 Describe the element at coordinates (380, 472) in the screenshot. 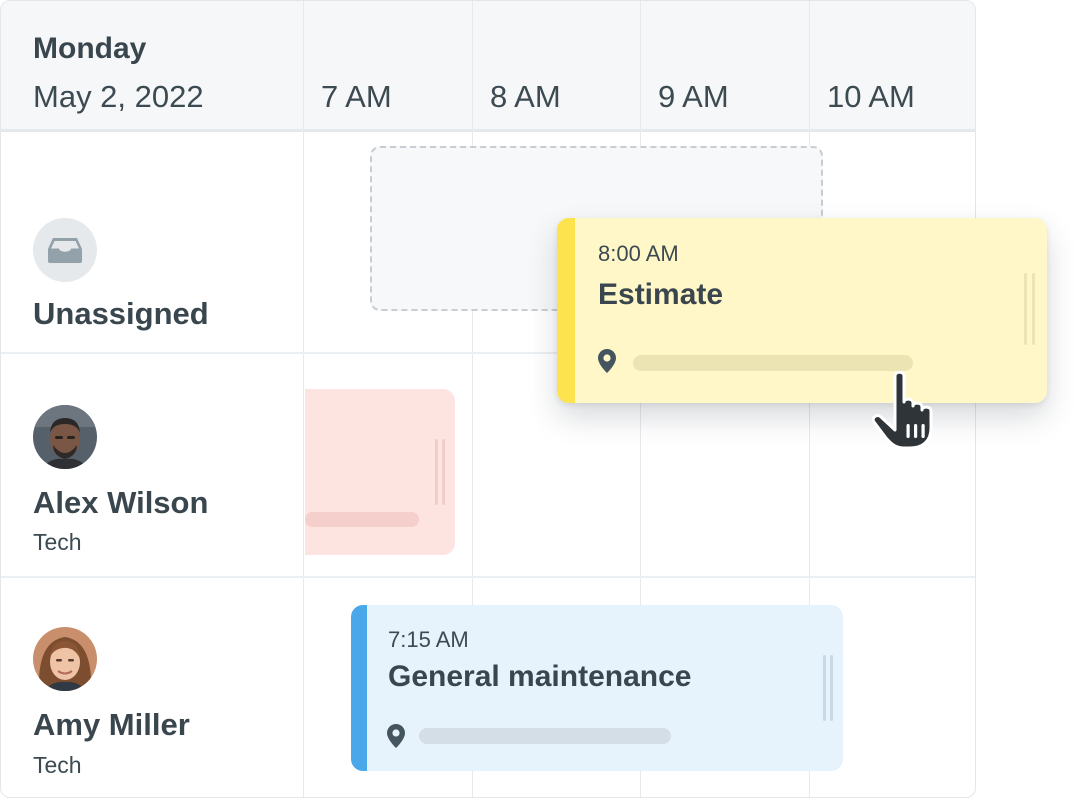

I see `event-card-alex-wilson` at that location.